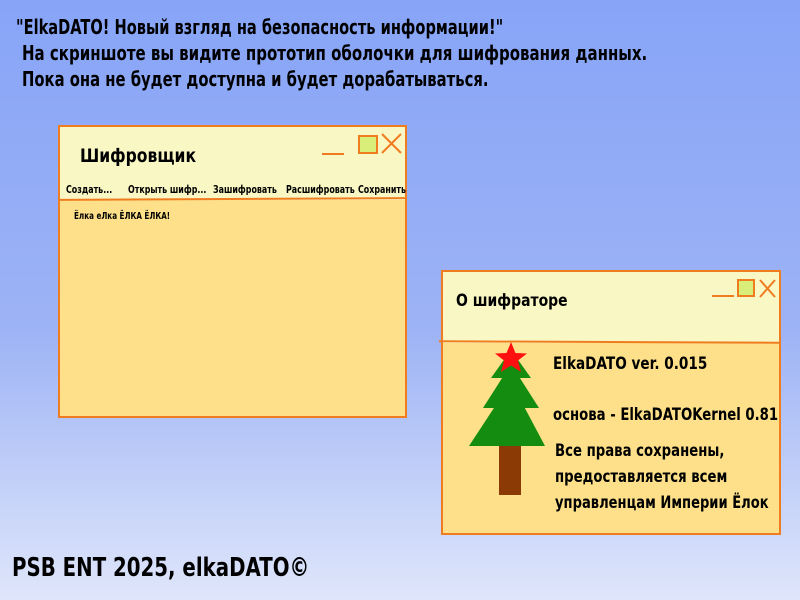  Describe the element at coordinates (320, 189) in the screenshot. I see `menu-decrypt: Расшифровать` at that location.